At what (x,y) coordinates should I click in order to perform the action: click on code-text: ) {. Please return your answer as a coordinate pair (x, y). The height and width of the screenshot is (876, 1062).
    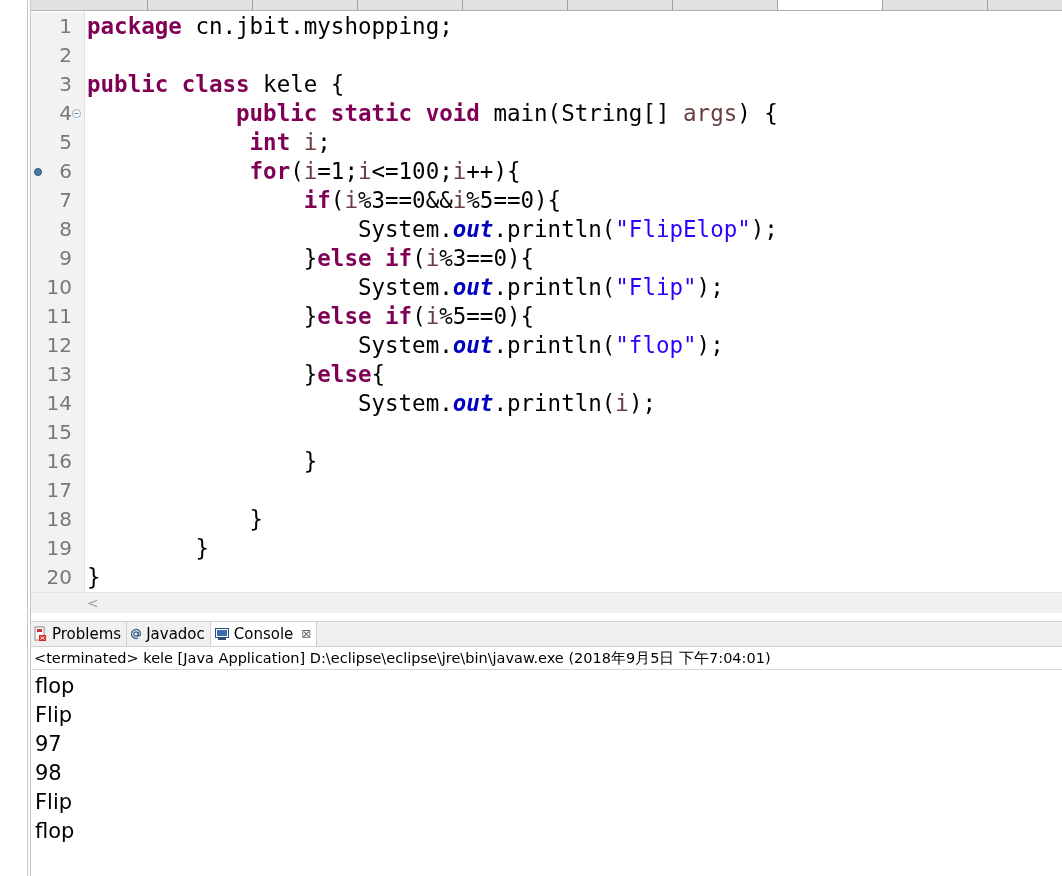
    Looking at the image, I should click on (757, 113).